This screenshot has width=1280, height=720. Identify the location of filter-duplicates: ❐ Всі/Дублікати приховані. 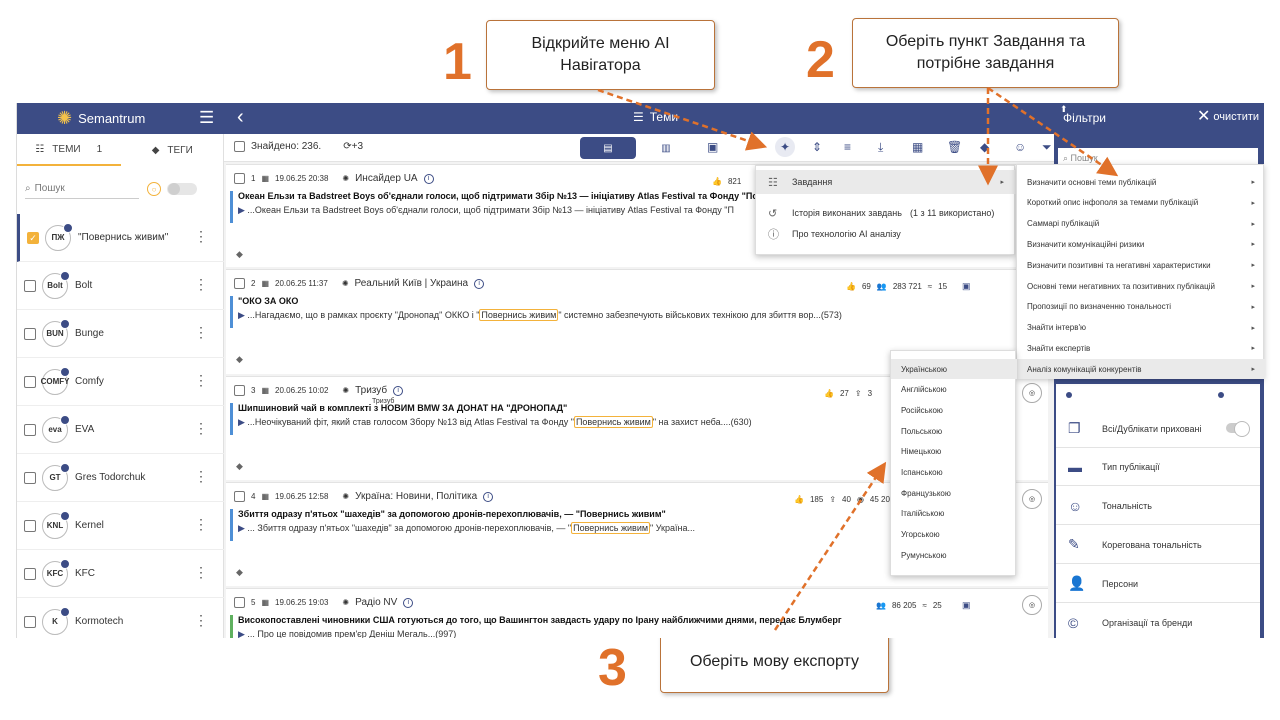
(1158, 429).